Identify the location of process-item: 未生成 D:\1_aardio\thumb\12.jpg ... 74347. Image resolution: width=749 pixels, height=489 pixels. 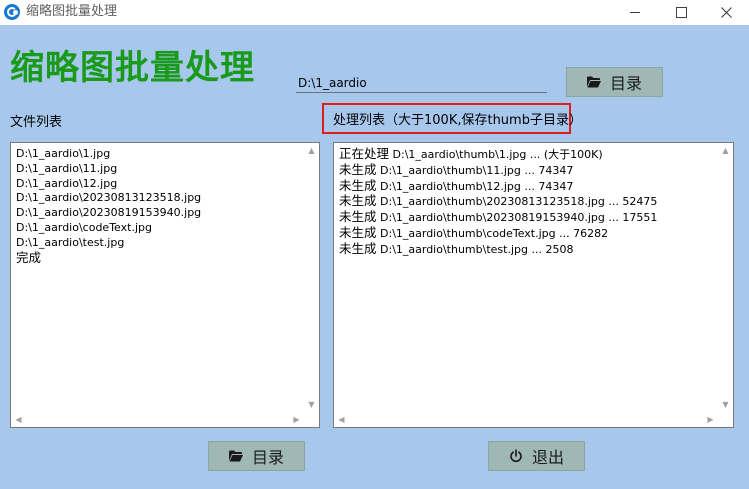
(528, 186).